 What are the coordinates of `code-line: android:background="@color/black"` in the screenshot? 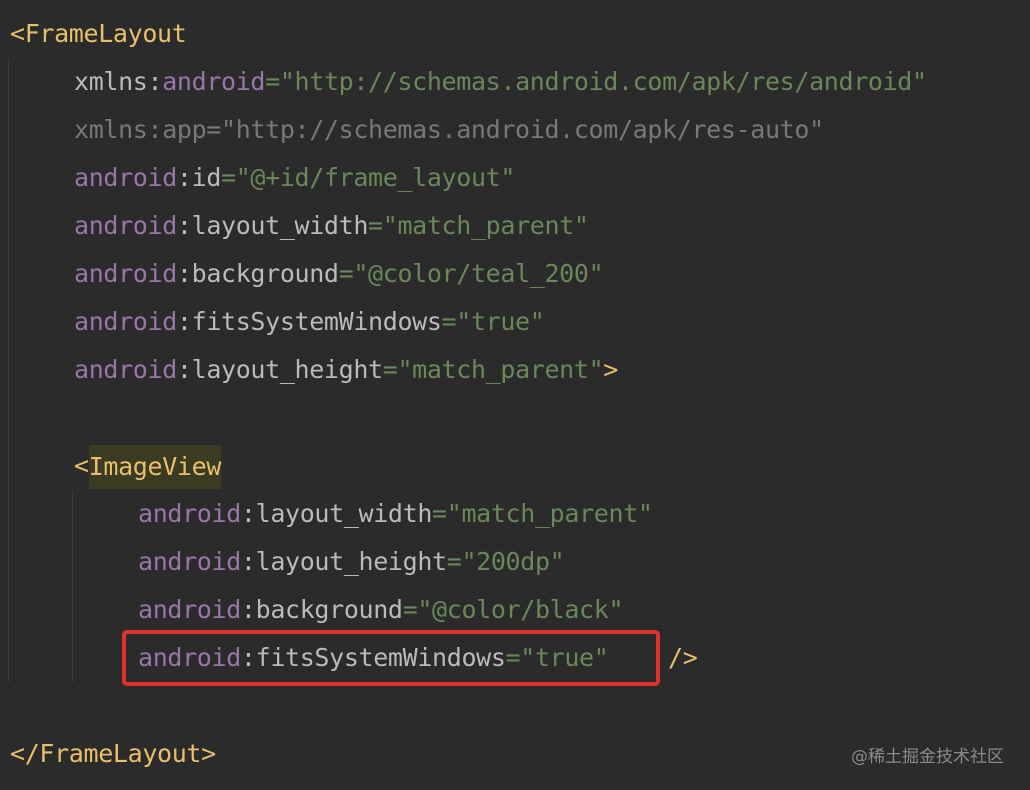 It's located at (381, 610).